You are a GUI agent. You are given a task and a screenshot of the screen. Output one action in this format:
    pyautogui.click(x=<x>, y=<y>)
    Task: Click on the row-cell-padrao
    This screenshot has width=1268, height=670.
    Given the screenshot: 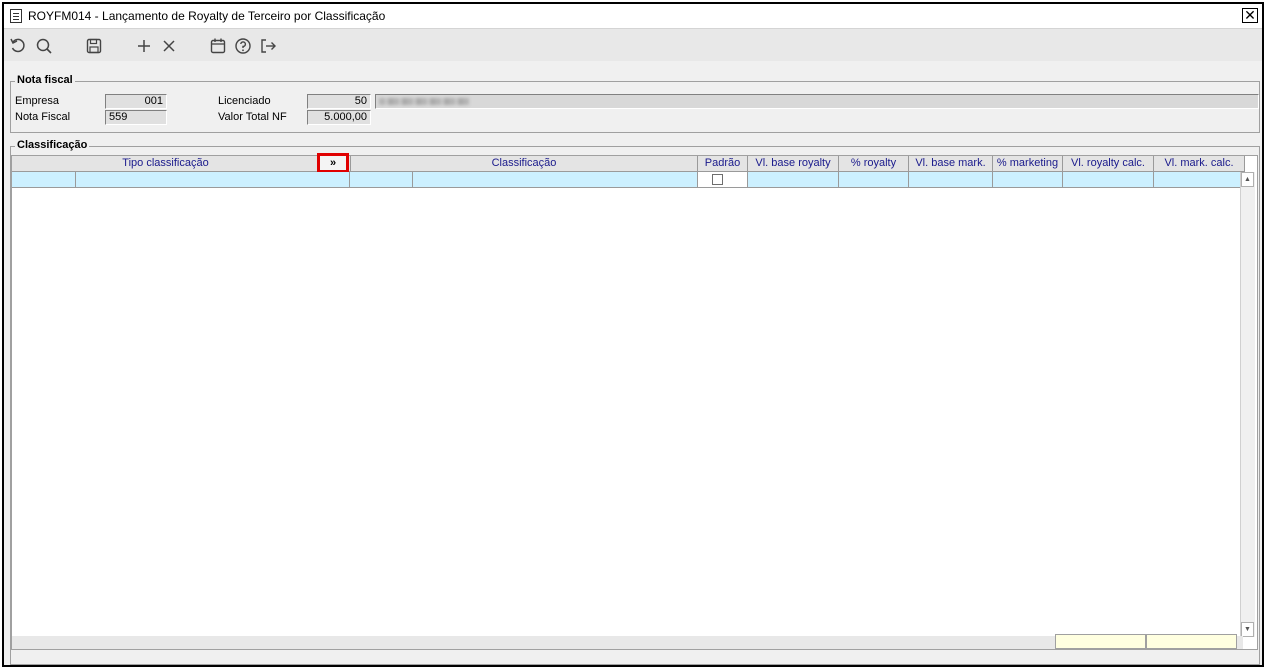 What is the action you would take?
    pyautogui.click(x=723, y=180)
    